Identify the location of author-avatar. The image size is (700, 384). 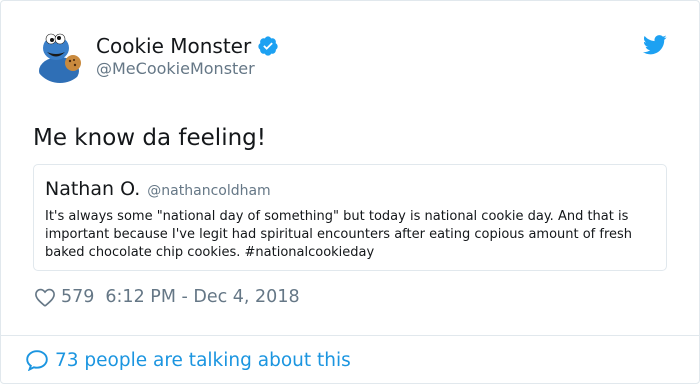
(60, 56).